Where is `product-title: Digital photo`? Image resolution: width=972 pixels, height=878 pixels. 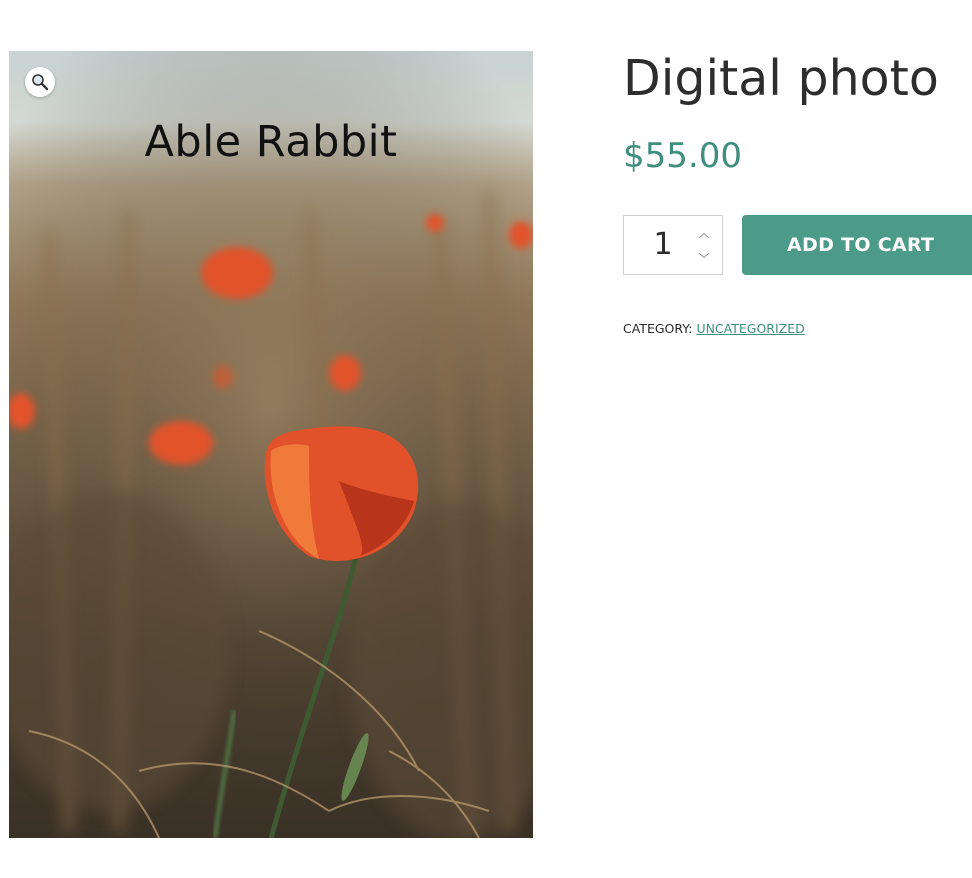 product-title: Digital photo is located at coordinates (781, 78).